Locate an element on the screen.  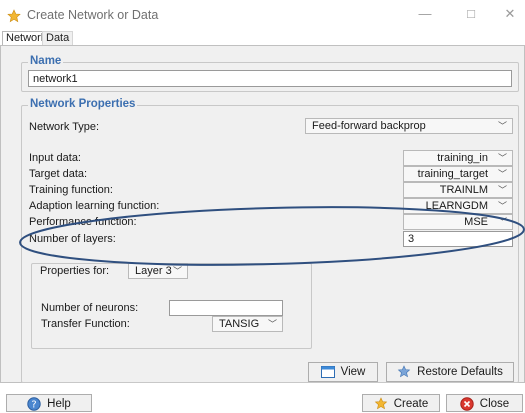
close-window-button: ✕ is located at coordinates (510, 14).